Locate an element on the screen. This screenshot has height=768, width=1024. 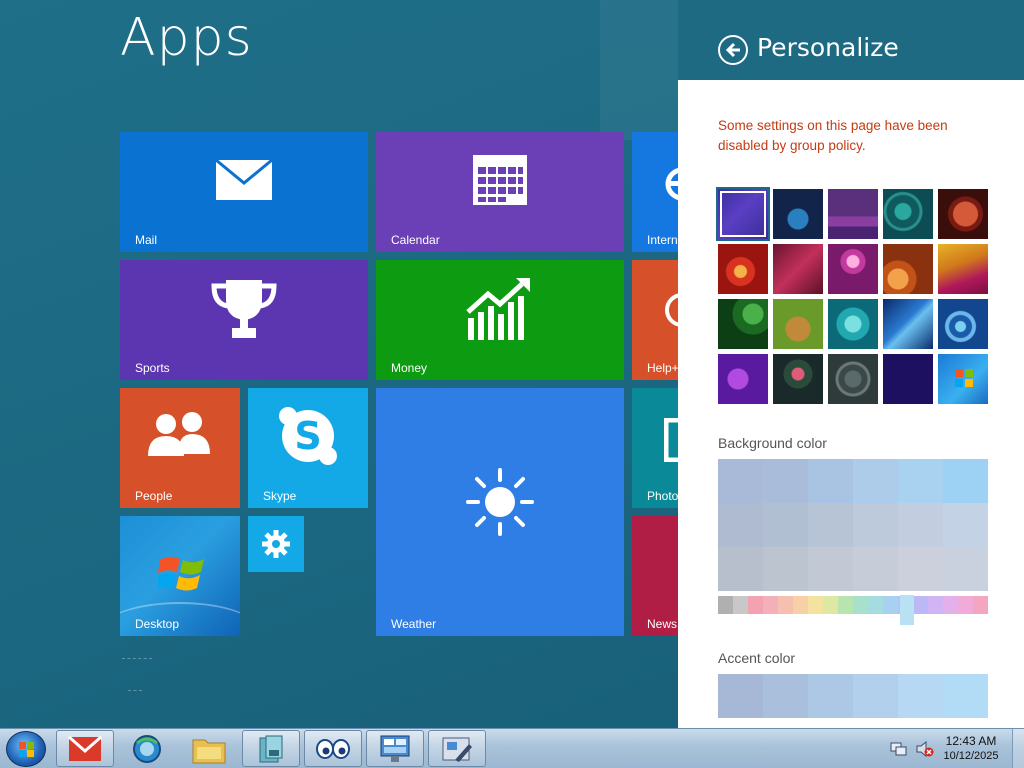
tile-label: News is located at coordinates (662, 624).